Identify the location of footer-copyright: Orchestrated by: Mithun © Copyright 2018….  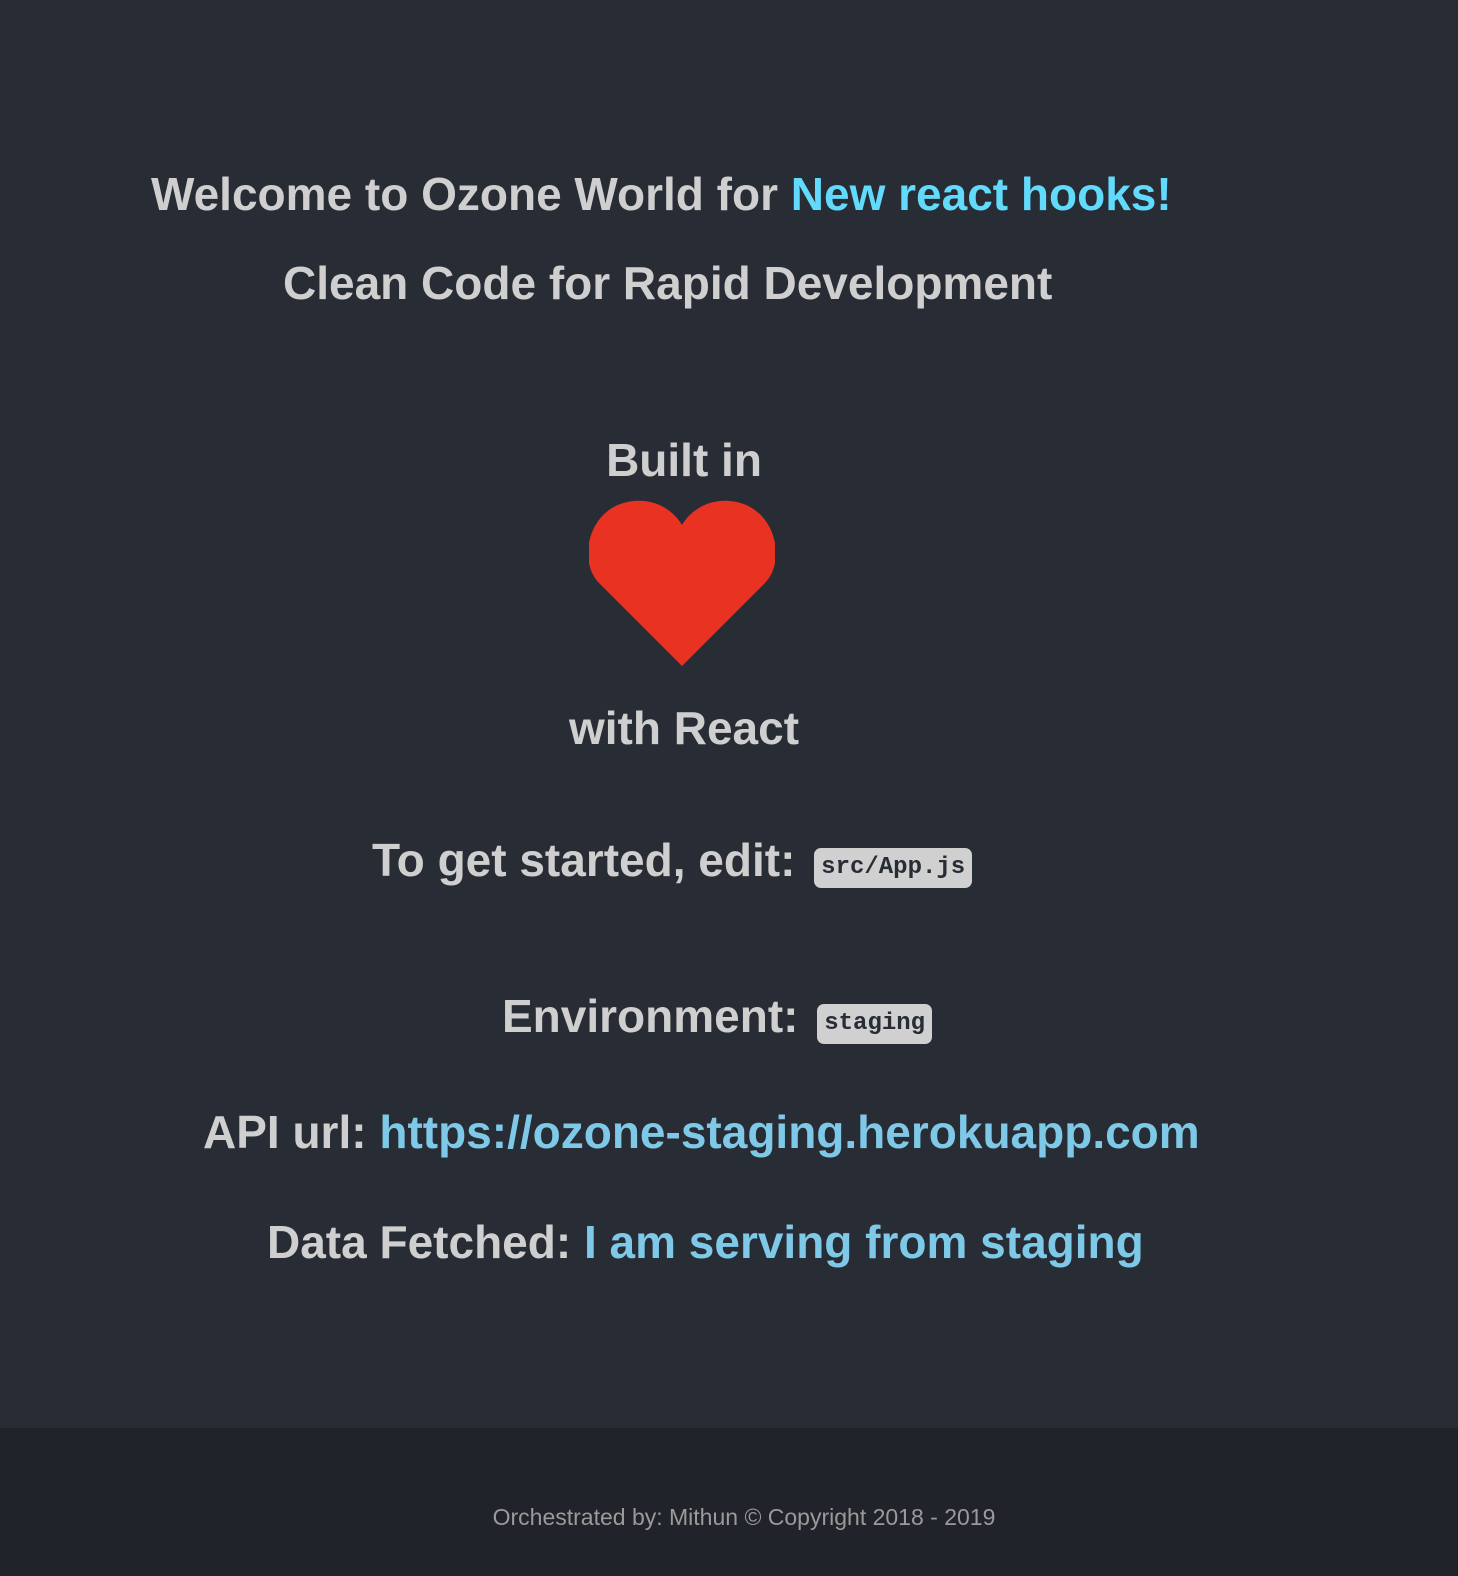
(744, 1517).